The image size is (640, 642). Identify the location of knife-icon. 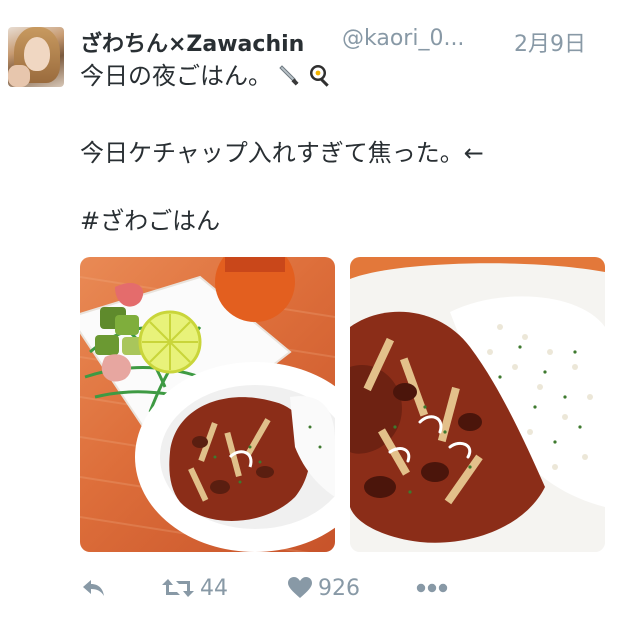
(289, 75).